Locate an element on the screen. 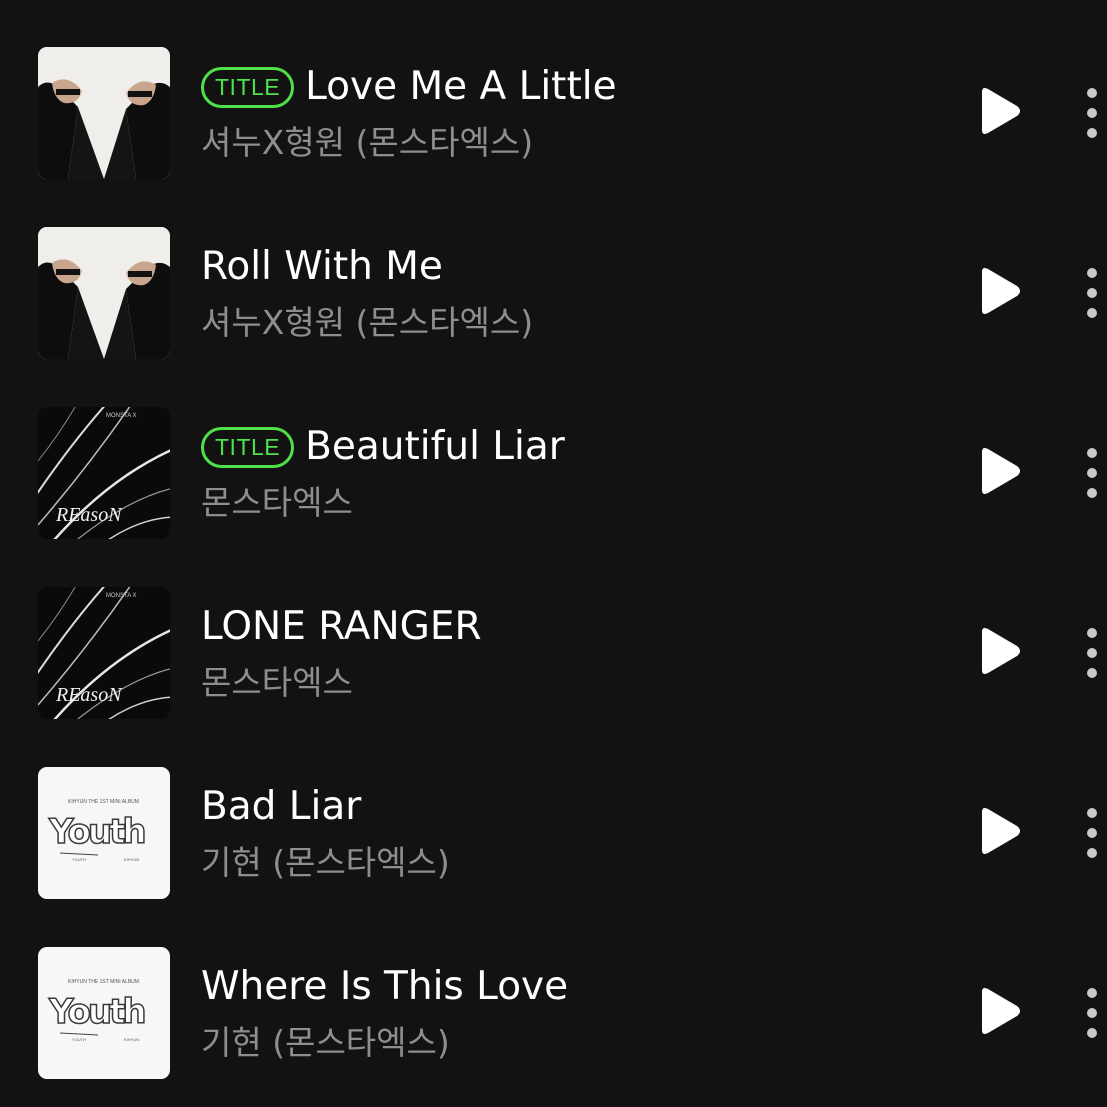 The width and height of the screenshot is (1107, 1107). song-title: Where Is This Love is located at coordinates (384, 987).